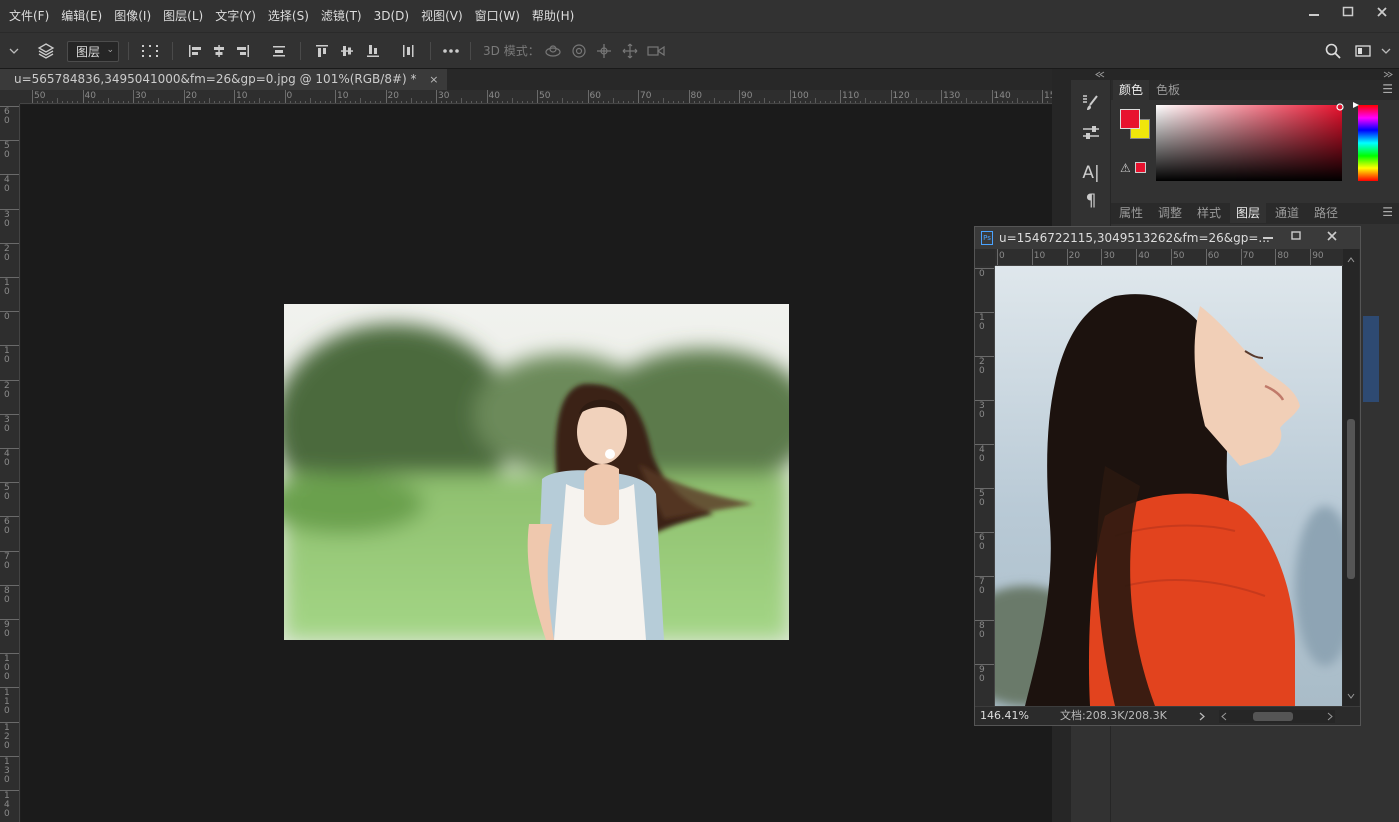 The width and height of the screenshot is (1399, 822). Describe the element at coordinates (1091, 201) in the screenshot. I see `paragraph-panel-icon: ¶` at that location.